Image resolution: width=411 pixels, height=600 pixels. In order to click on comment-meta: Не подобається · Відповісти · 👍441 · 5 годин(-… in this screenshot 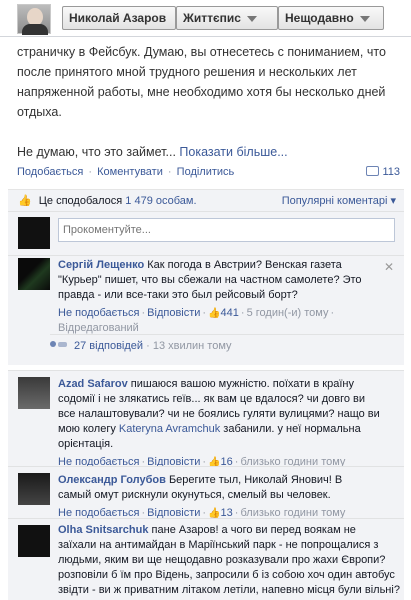, I will do `click(196, 320)`.